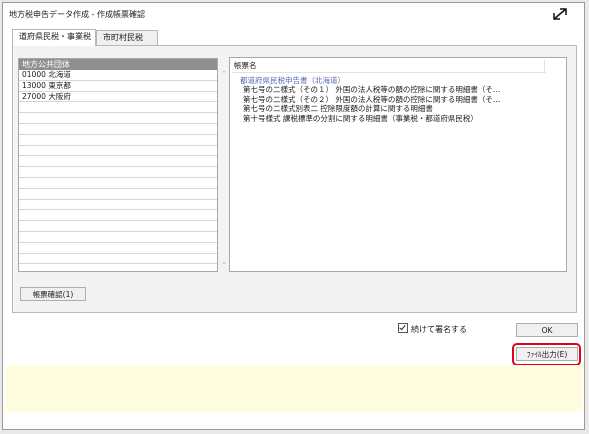 This screenshot has height=434, width=589. I want to click on municipality-code: 01000, so click(34, 74).